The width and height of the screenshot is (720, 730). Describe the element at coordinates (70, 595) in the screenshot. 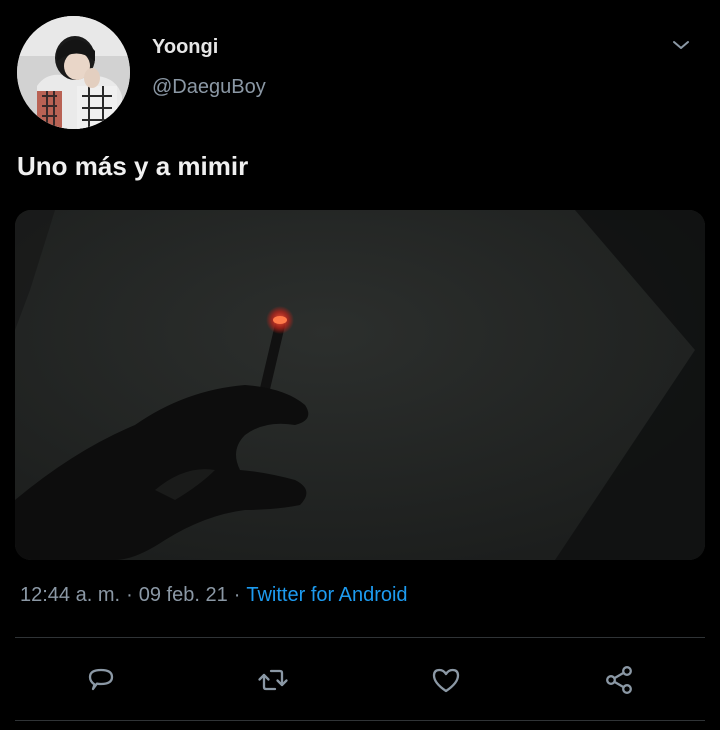

I see `tweet-time: 12:44 a. m.` at that location.